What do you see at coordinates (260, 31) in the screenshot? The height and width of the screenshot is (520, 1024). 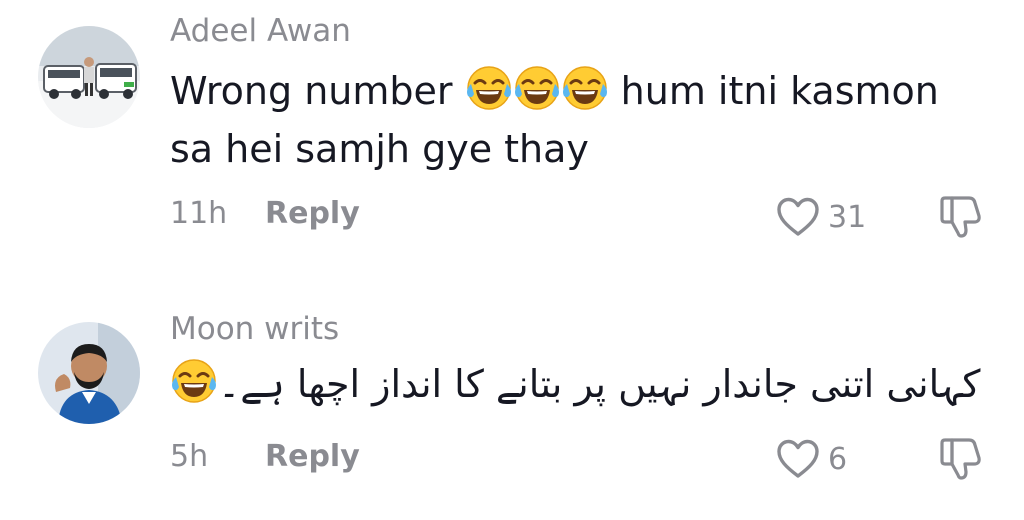 I see `username: Adeel Awan` at bounding box center [260, 31].